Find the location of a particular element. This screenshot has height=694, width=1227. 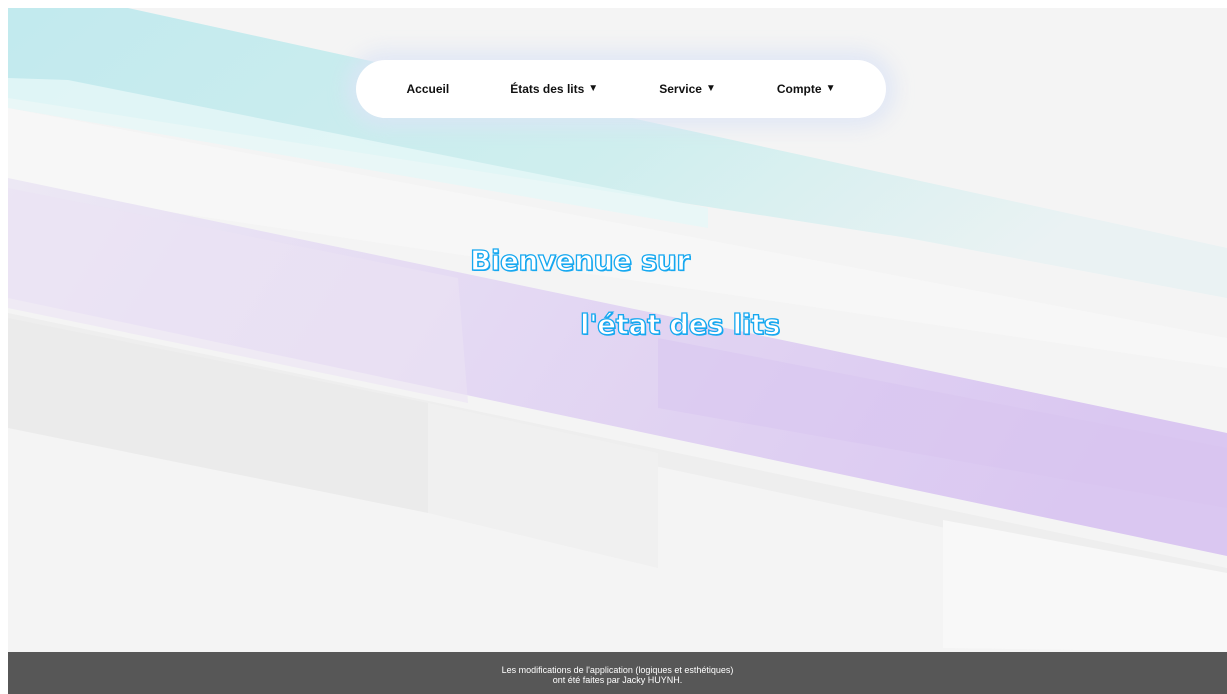

welcome-title-line2: l'état des lits is located at coordinates (680, 324).